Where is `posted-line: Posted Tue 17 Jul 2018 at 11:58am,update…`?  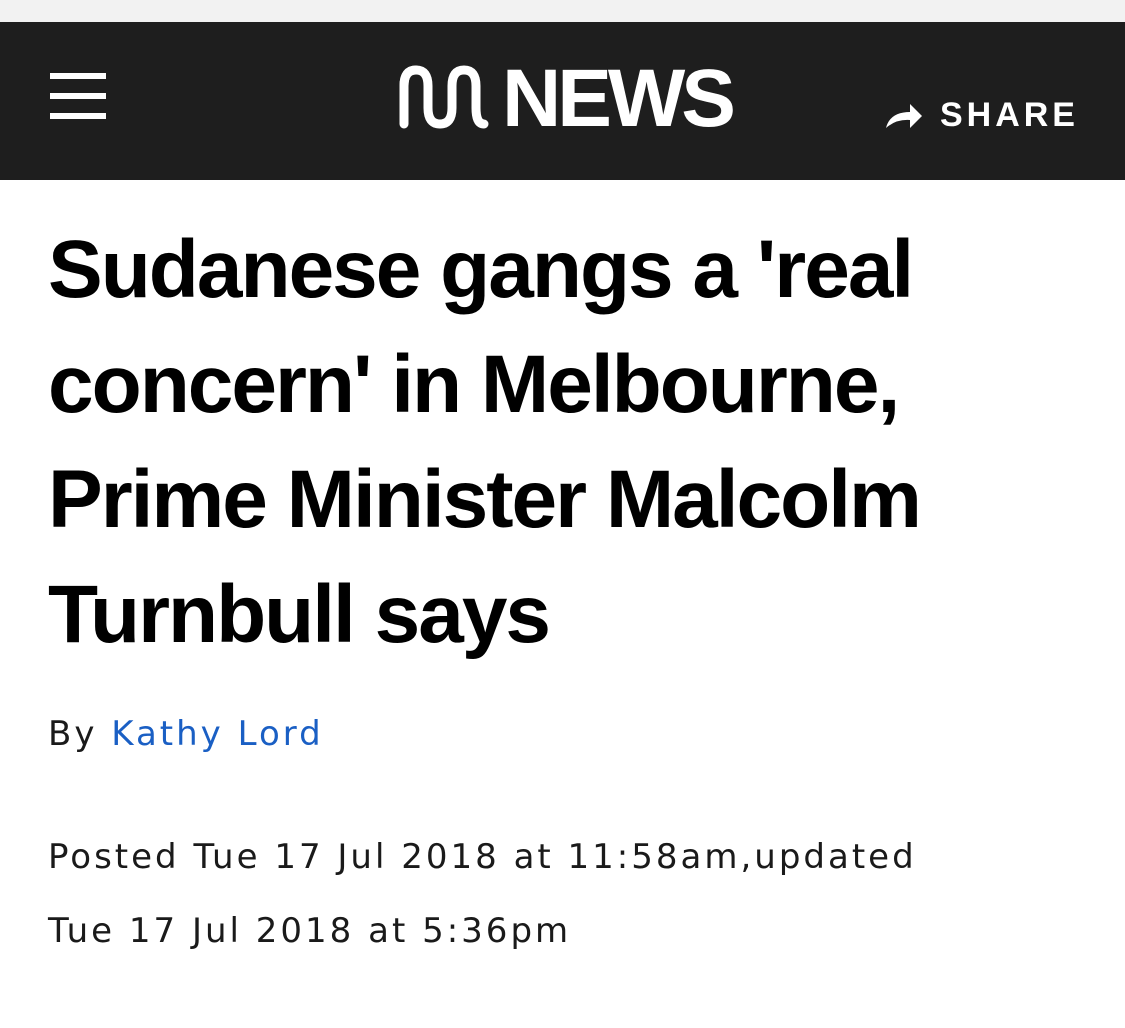
posted-line: Posted Tue 17 Jul 2018 at 11:58am,update… is located at coordinates (578, 857).